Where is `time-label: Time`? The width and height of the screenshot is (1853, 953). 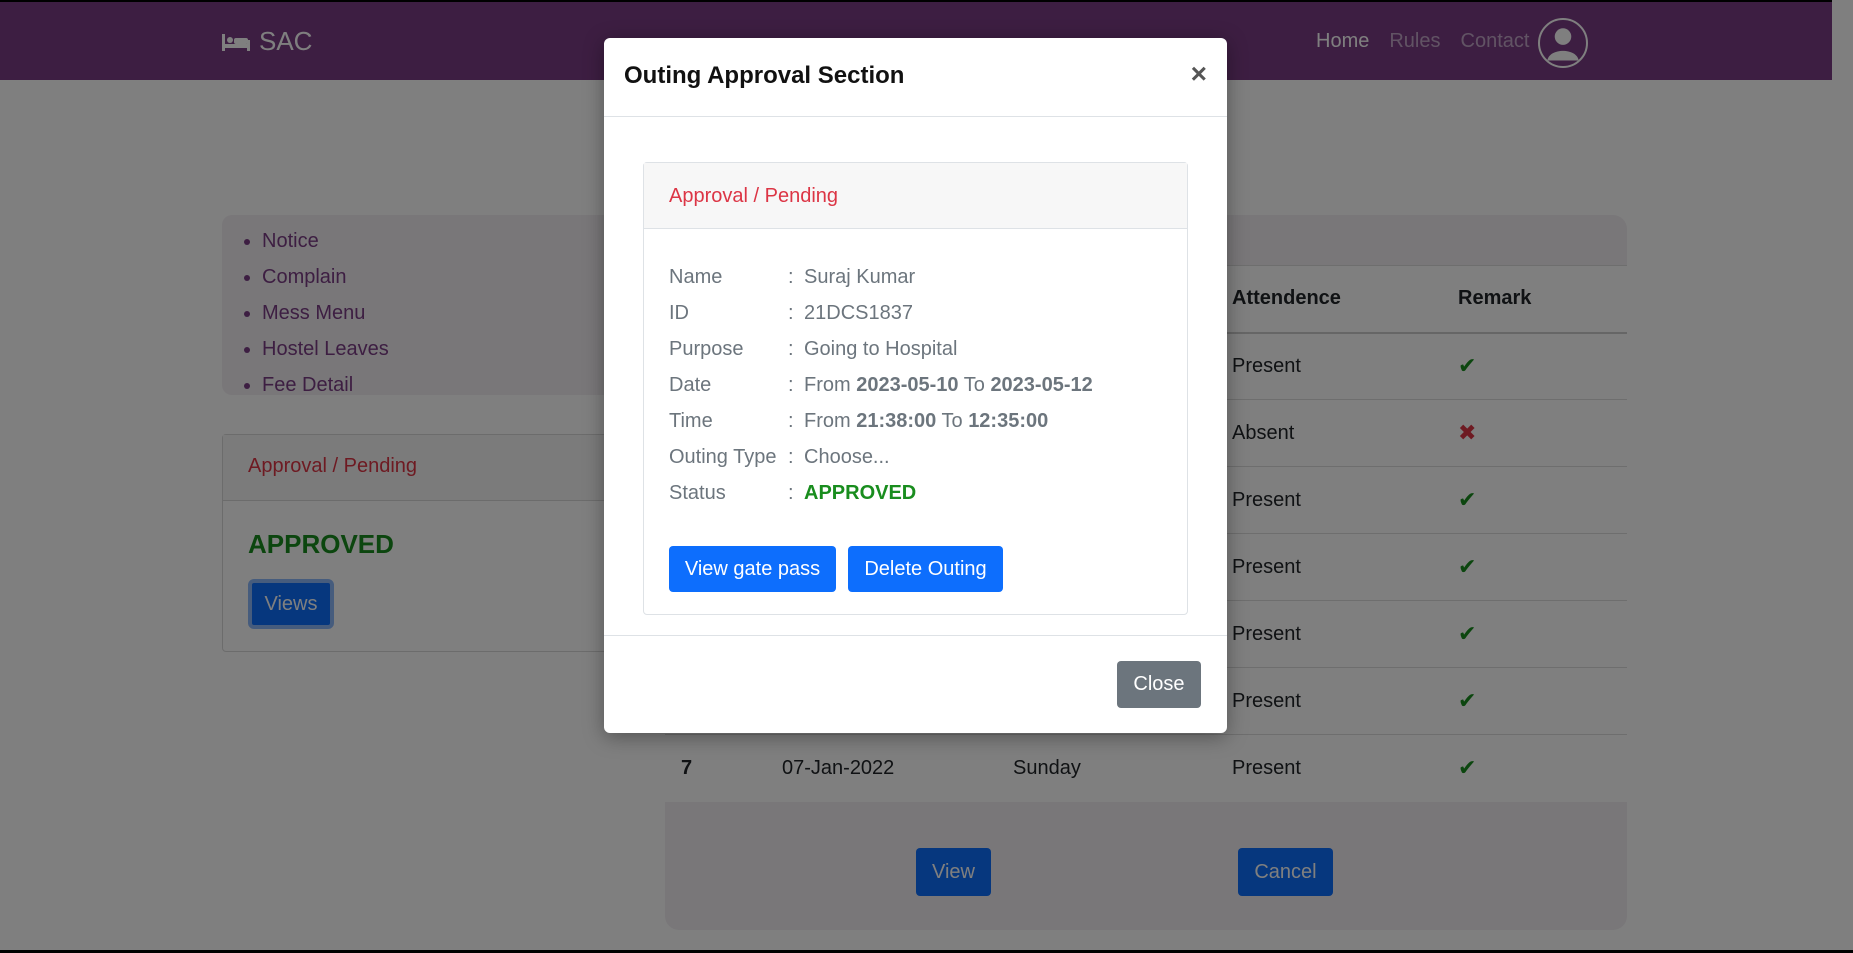 time-label: Time is located at coordinates (691, 420).